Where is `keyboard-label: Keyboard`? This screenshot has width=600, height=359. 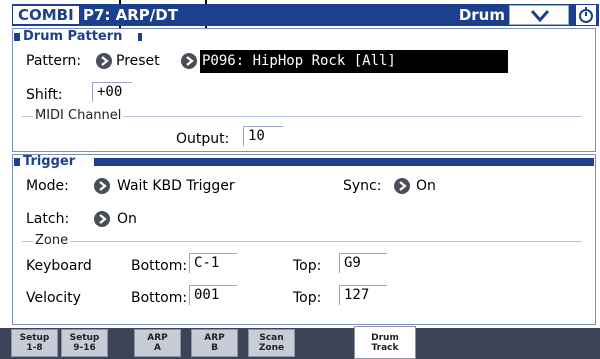 keyboard-label: Keyboard is located at coordinates (59, 266).